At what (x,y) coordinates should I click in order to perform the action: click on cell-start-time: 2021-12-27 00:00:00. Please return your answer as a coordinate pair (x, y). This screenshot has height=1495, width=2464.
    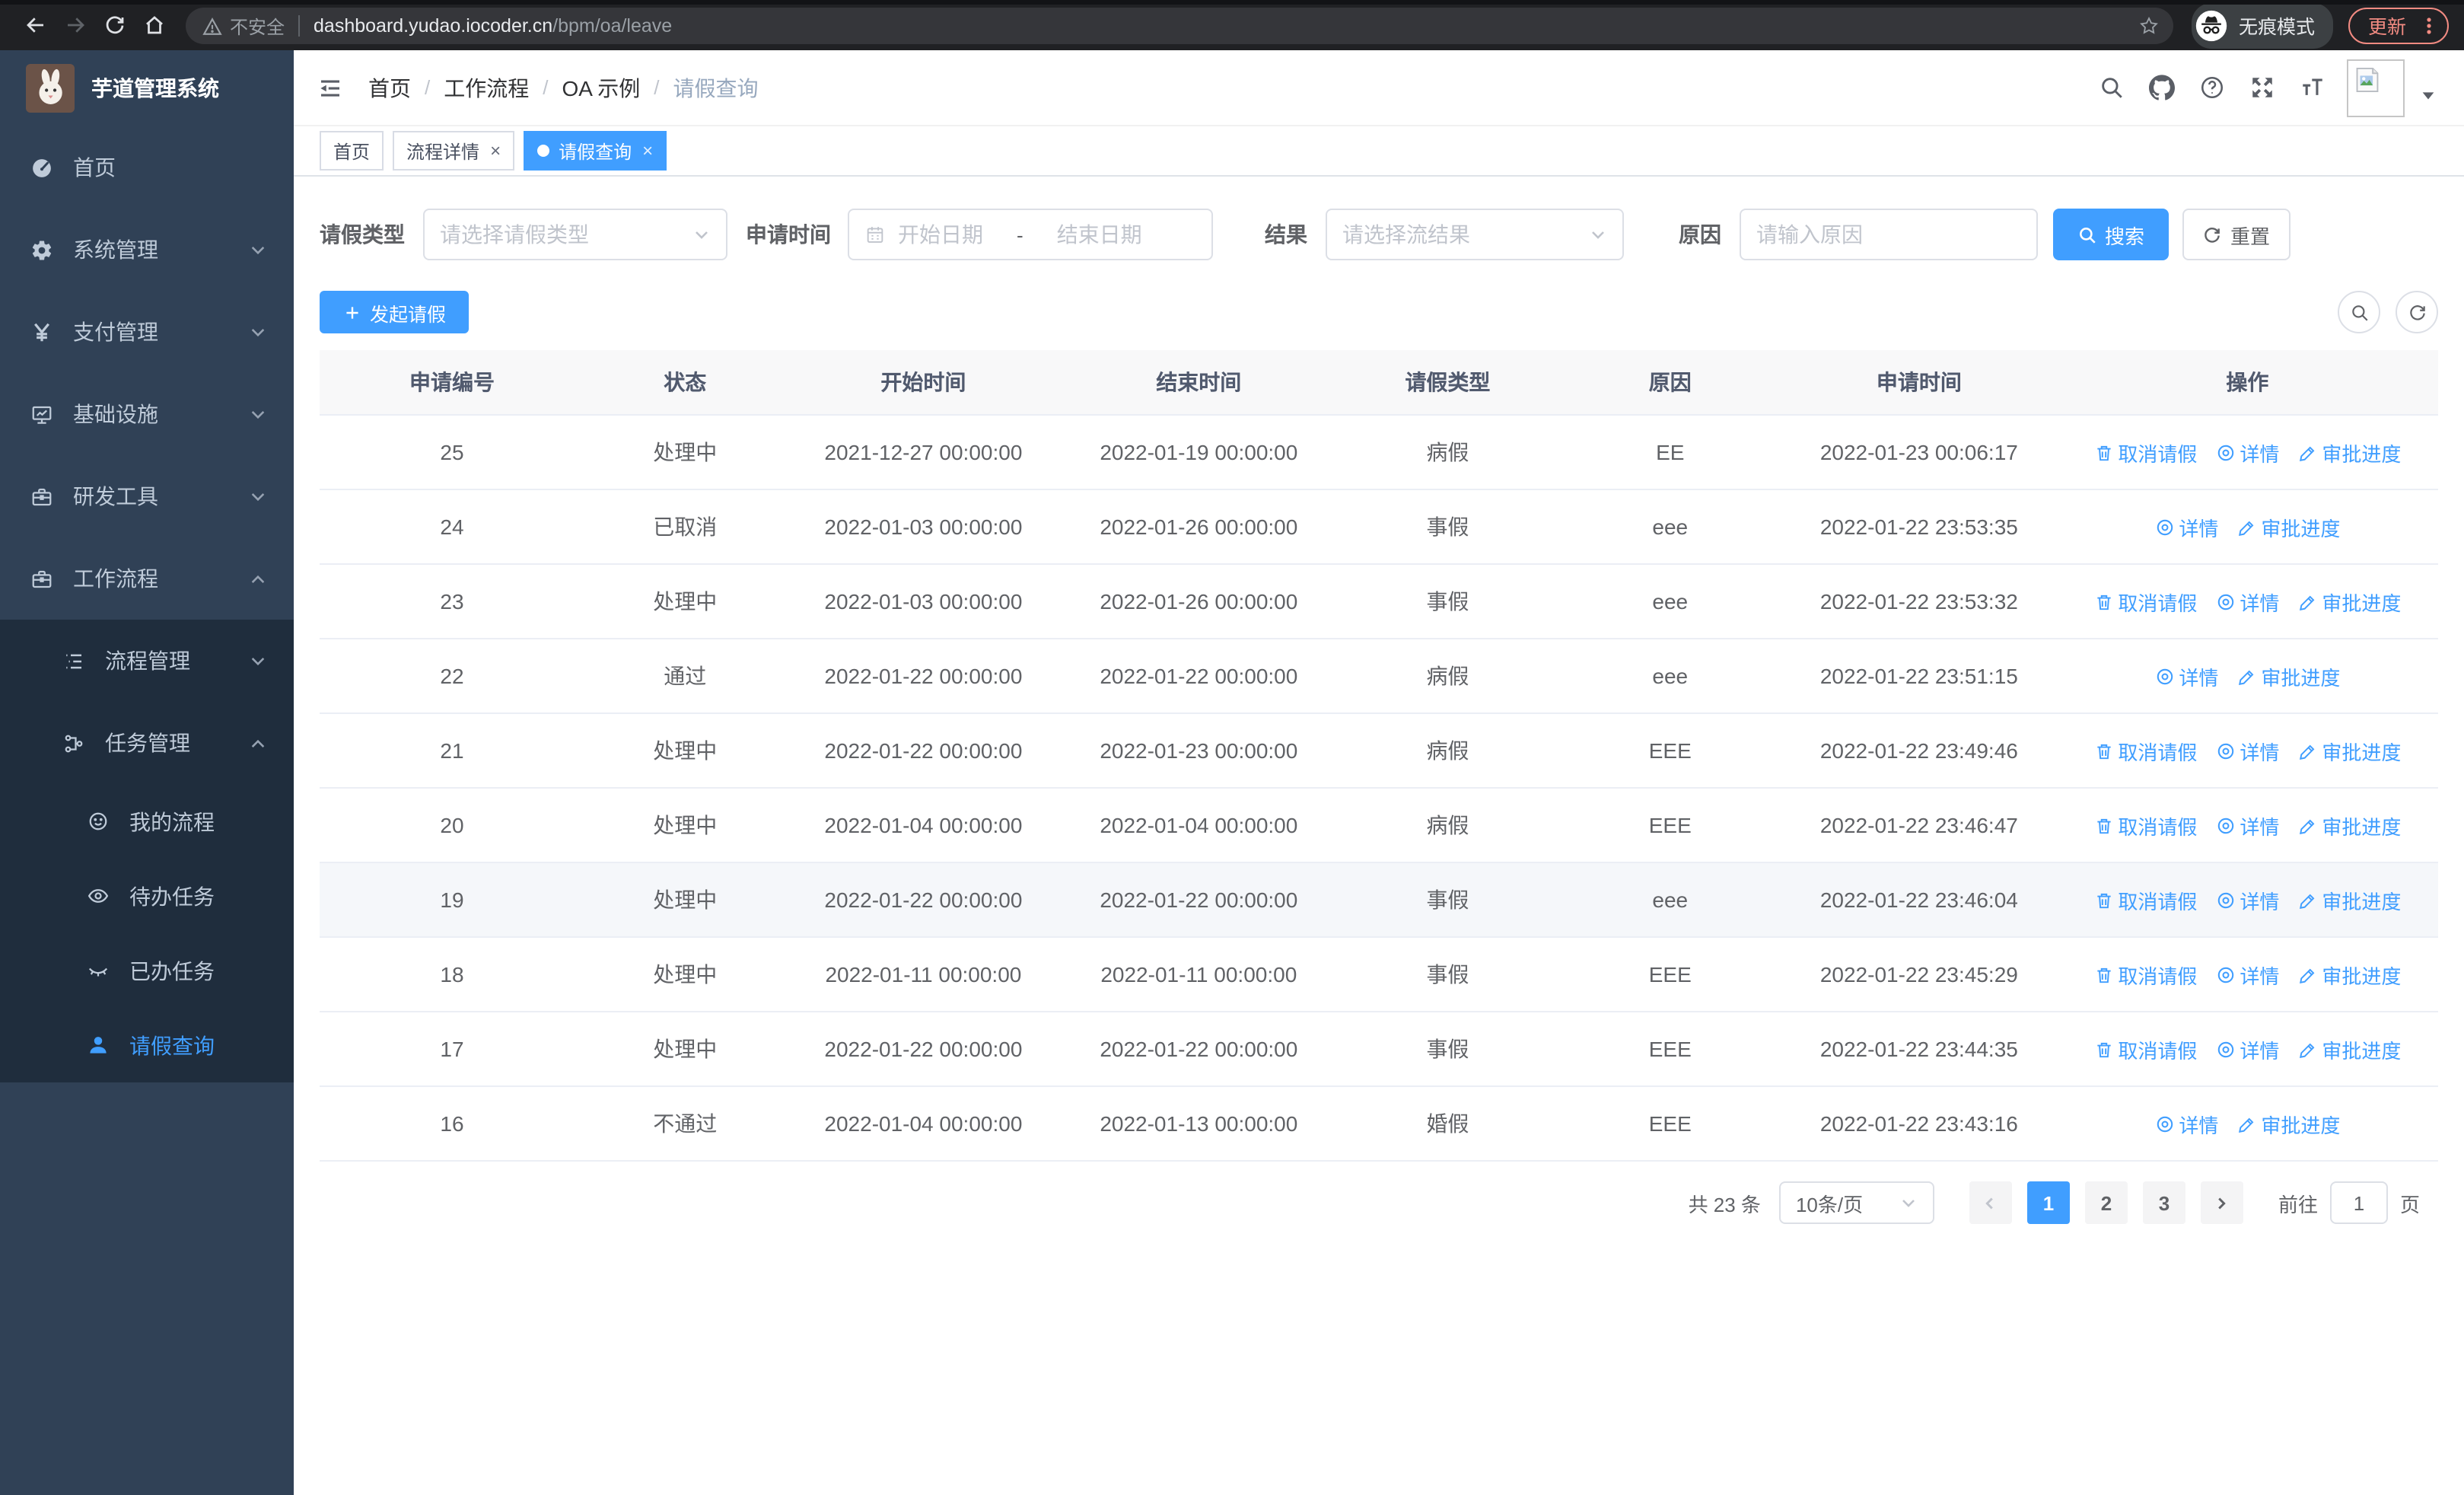
    Looking at the image, I should click on (923, 453).